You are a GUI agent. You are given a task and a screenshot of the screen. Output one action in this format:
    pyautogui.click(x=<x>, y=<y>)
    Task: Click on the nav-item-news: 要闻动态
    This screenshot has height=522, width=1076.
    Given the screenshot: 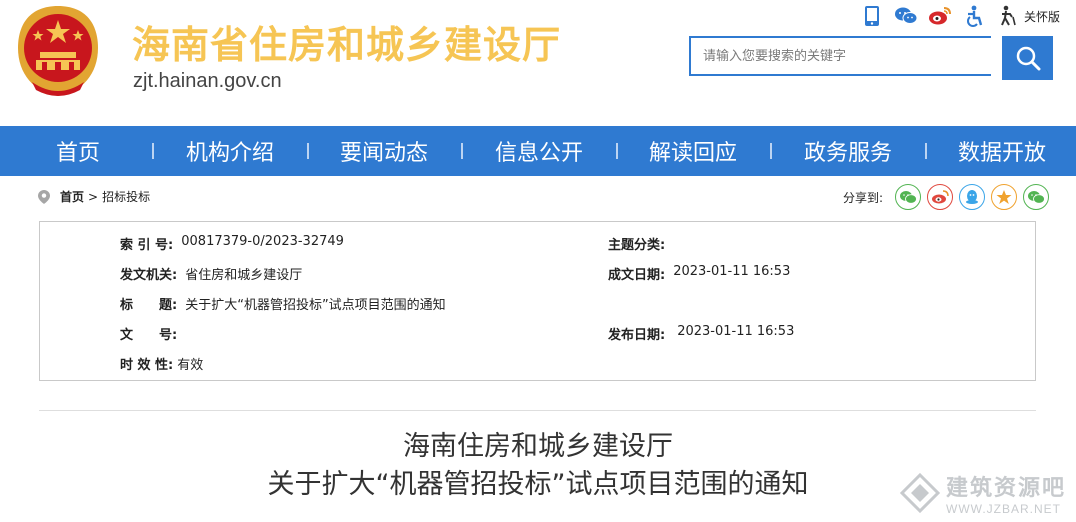 What is the action you would take?
    pyautogui.click(x=384, y=151)
    